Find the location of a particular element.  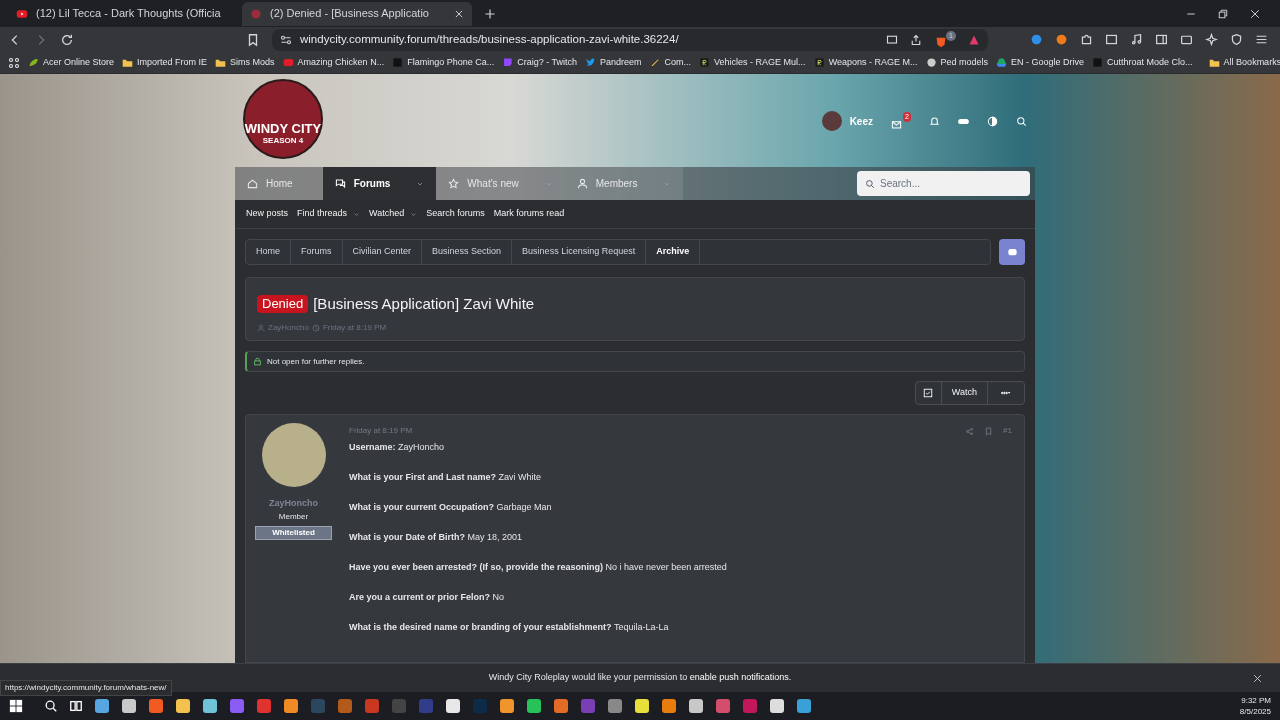

wallet-icon is located at coordinates (1186, 39).